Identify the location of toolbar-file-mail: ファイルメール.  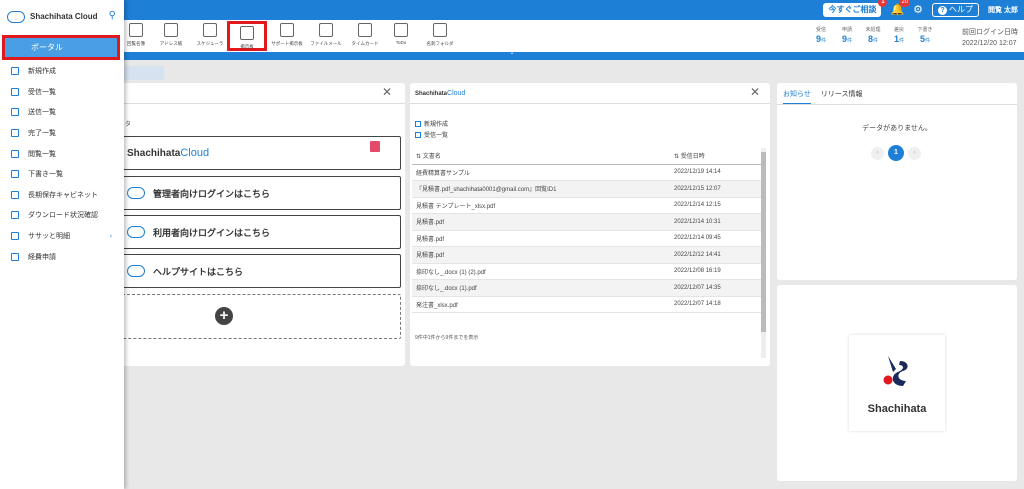
(326, 36).